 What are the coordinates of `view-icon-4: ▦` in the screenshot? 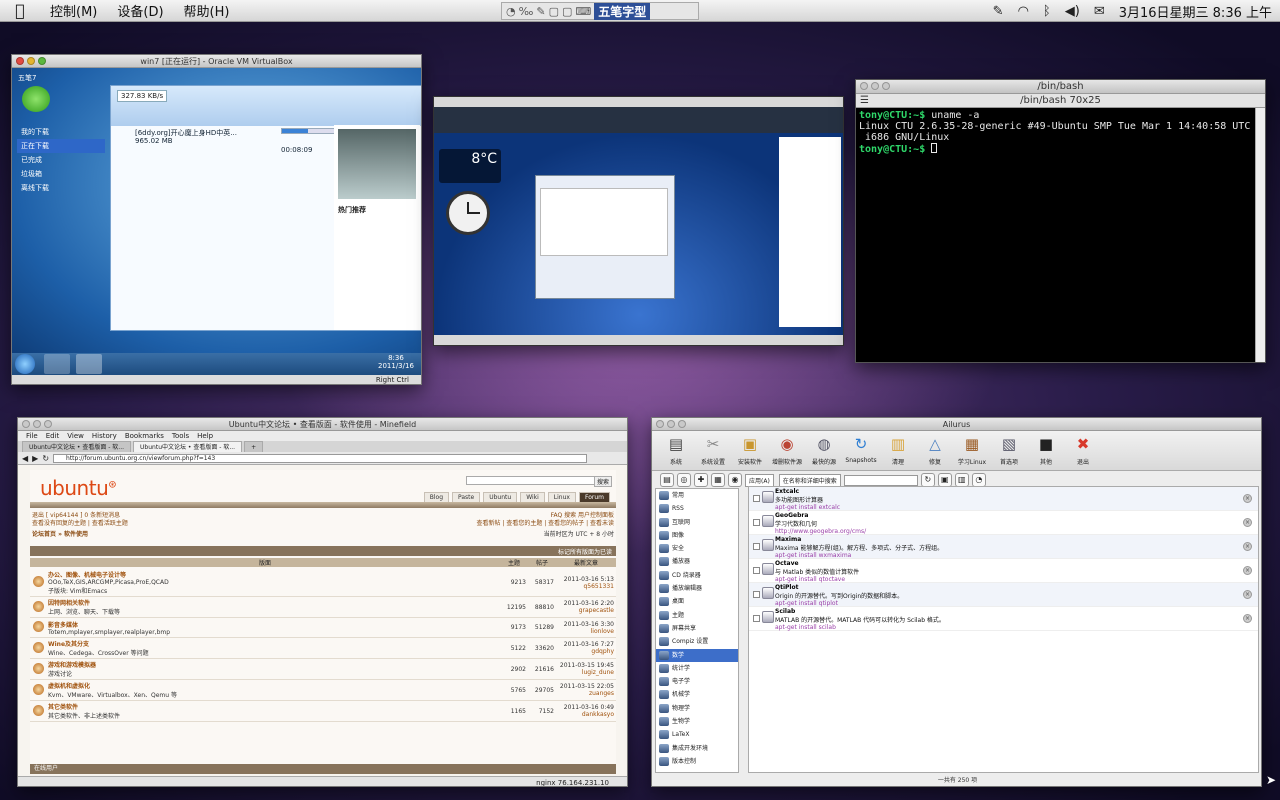 It's located at (718, 480).